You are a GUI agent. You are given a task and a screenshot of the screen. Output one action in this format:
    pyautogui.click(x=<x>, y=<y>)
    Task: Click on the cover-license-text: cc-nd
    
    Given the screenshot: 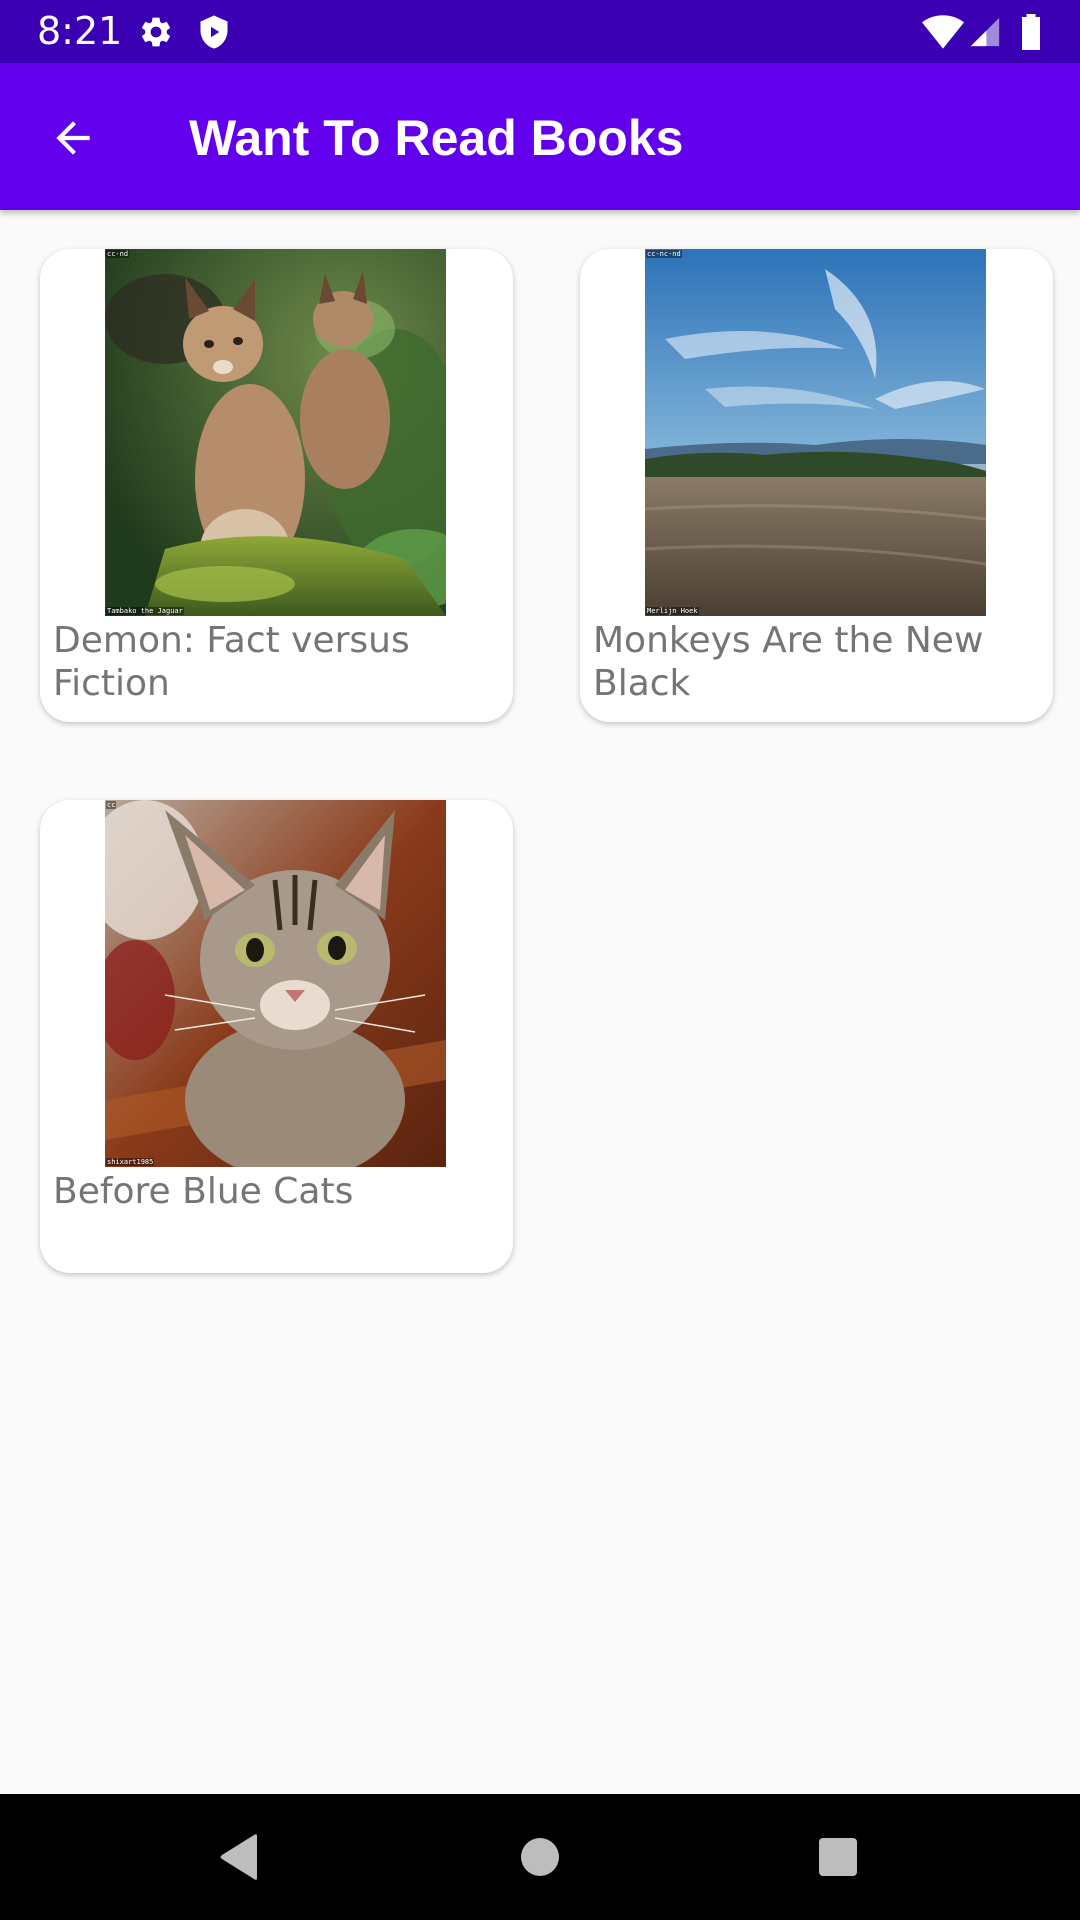 What is the action you would take?
    pyautogui.click(x=118, y=254)
    